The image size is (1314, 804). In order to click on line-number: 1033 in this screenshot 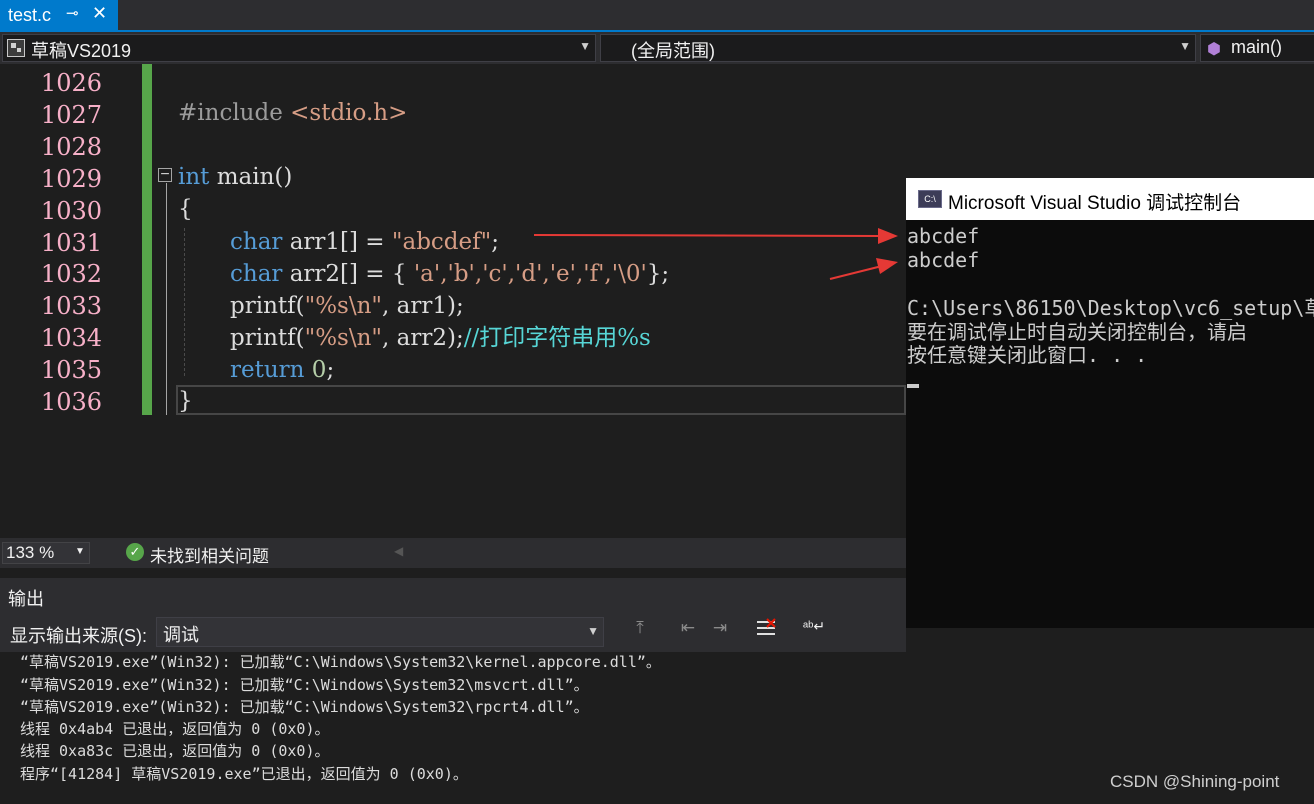, I will do `click(71, 306)`.